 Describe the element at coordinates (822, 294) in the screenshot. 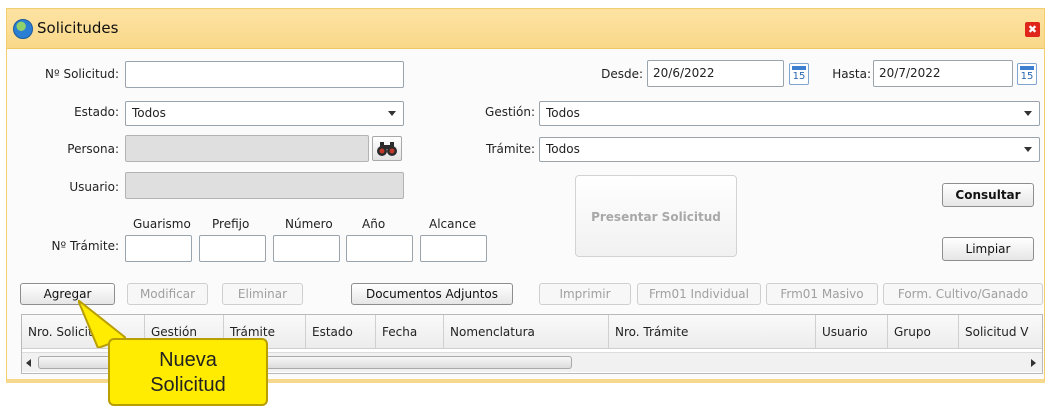

I see `frm01-masivo-button: Frm01 Masivo` at that location.